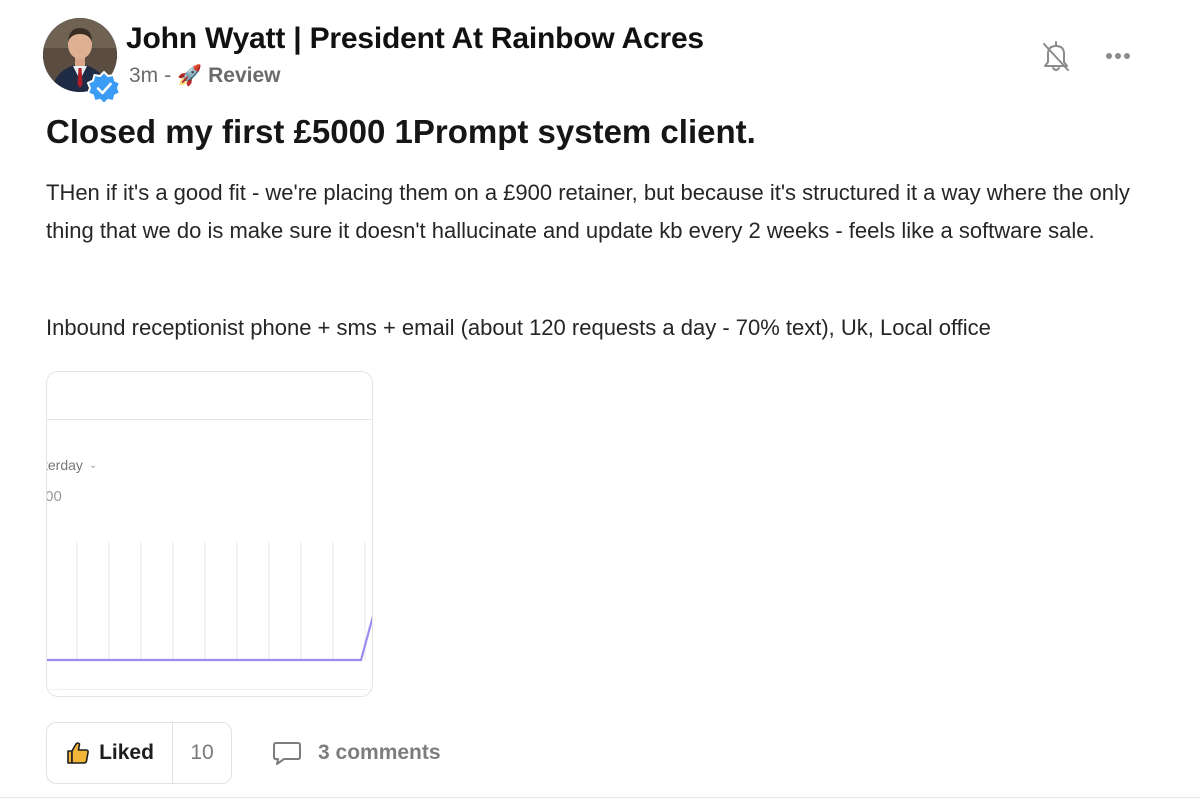 The height and width of the screenshot is (800, 1200). Describe the element at coordinates (202, 753) in the screenshot. I see `like-count: 10` at that location.